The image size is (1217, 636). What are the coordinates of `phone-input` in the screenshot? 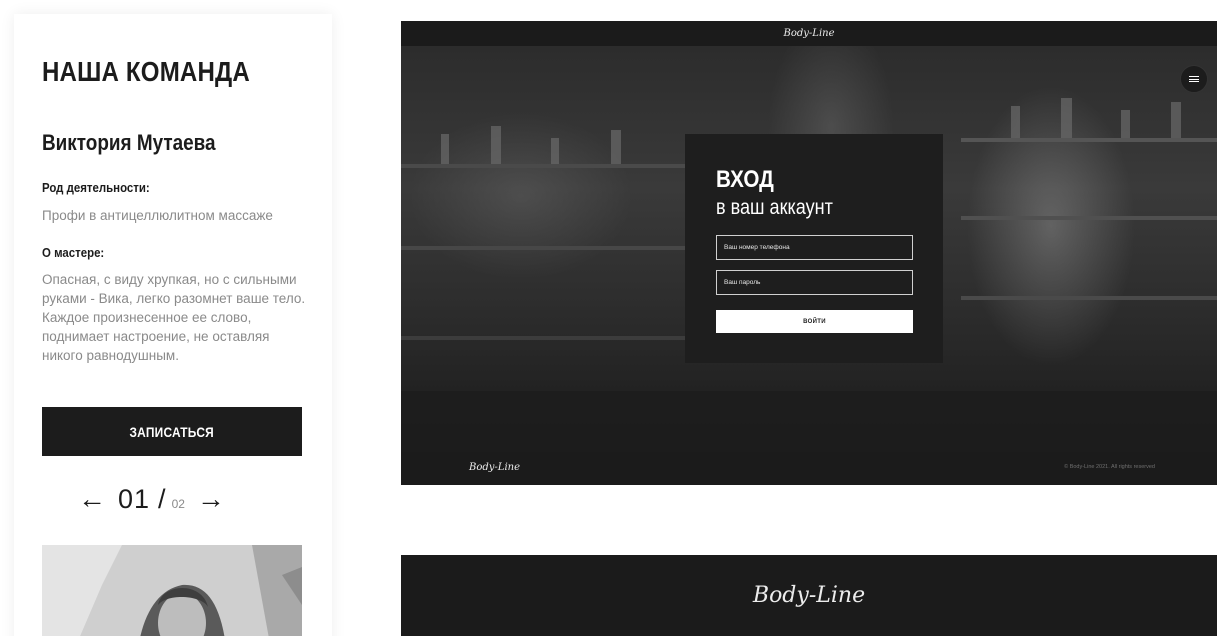 It's located at (814, 247).